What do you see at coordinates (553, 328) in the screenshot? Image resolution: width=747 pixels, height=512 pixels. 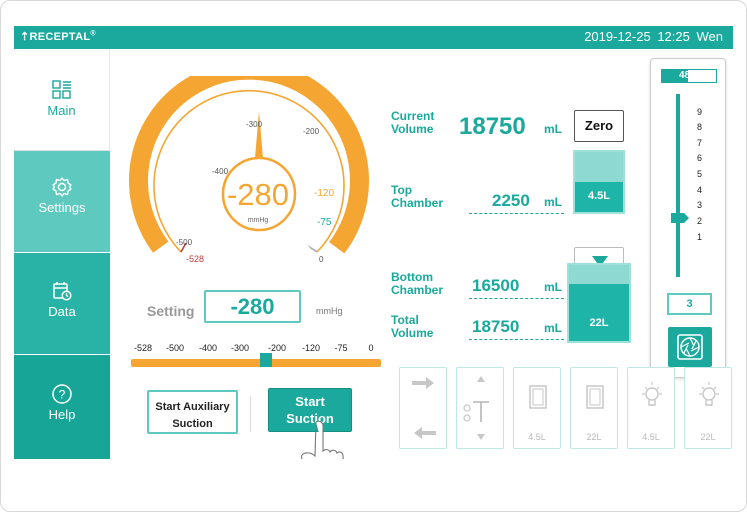 I see `total-volume-unit: mL` at bounding box center [553, 328].